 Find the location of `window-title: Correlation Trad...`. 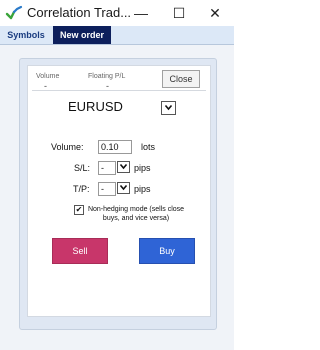

window-title: Correlation Trad... is located at coordinates (79, 12).